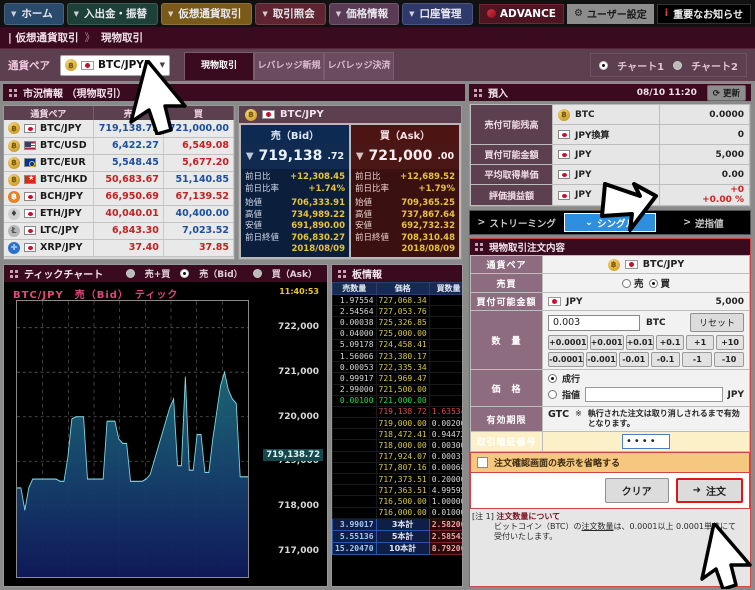  Describe the element at coordinates (128, 180) in the screenshot. I see `market-sell-price: 50,683.67` at that location.